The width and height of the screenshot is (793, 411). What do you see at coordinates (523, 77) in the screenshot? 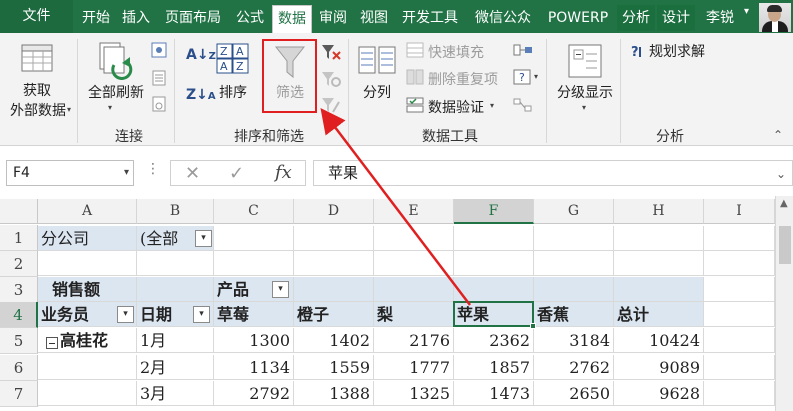
I see `what-if-analysis-icon: ?` at bounding box center [523, 77].